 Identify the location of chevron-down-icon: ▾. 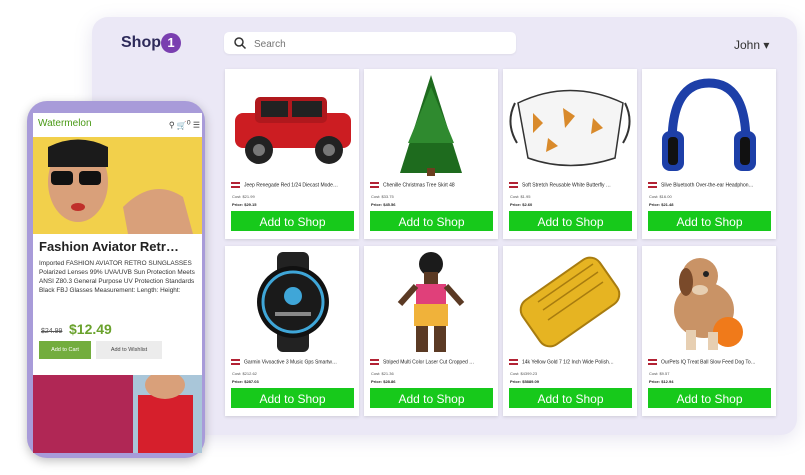
(766, 45).